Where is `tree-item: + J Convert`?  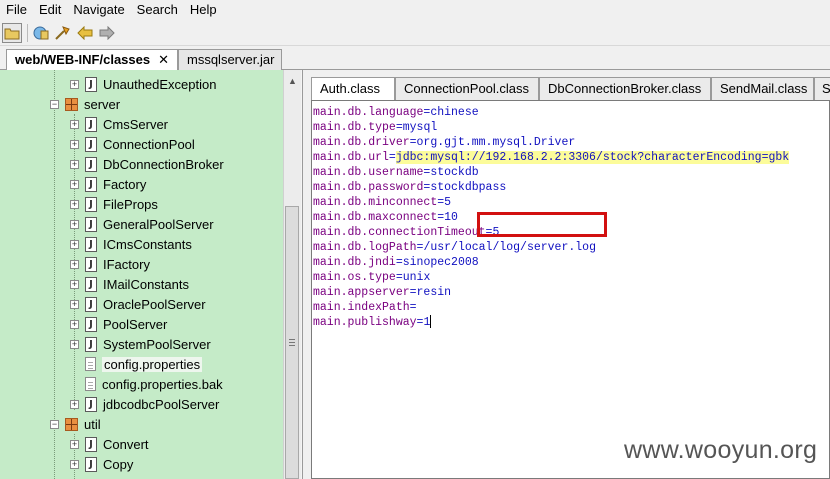
tree-item: + J Convert is located at coordinates (109, 444).